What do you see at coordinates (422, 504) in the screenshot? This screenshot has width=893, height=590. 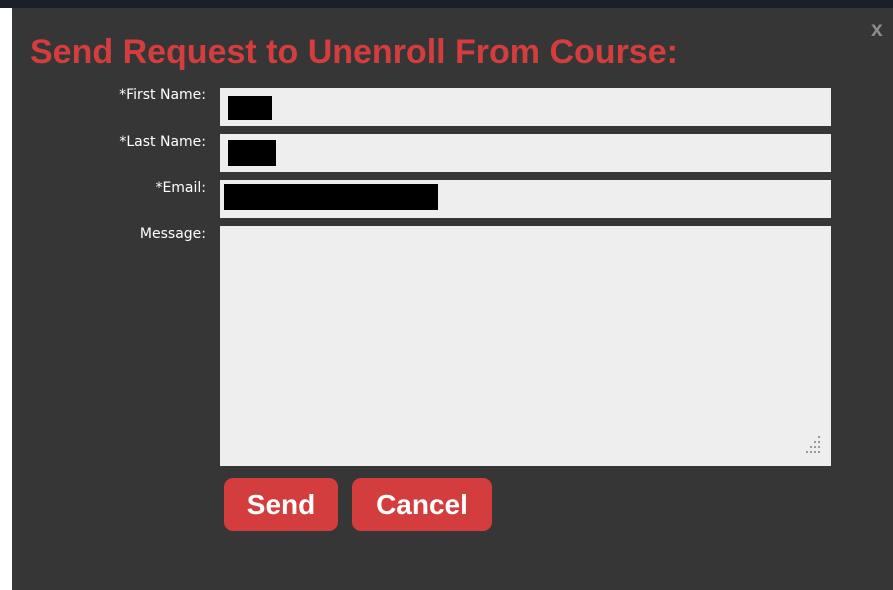 I see `cancel-button: Cancel` at bounding box center [422, 504].